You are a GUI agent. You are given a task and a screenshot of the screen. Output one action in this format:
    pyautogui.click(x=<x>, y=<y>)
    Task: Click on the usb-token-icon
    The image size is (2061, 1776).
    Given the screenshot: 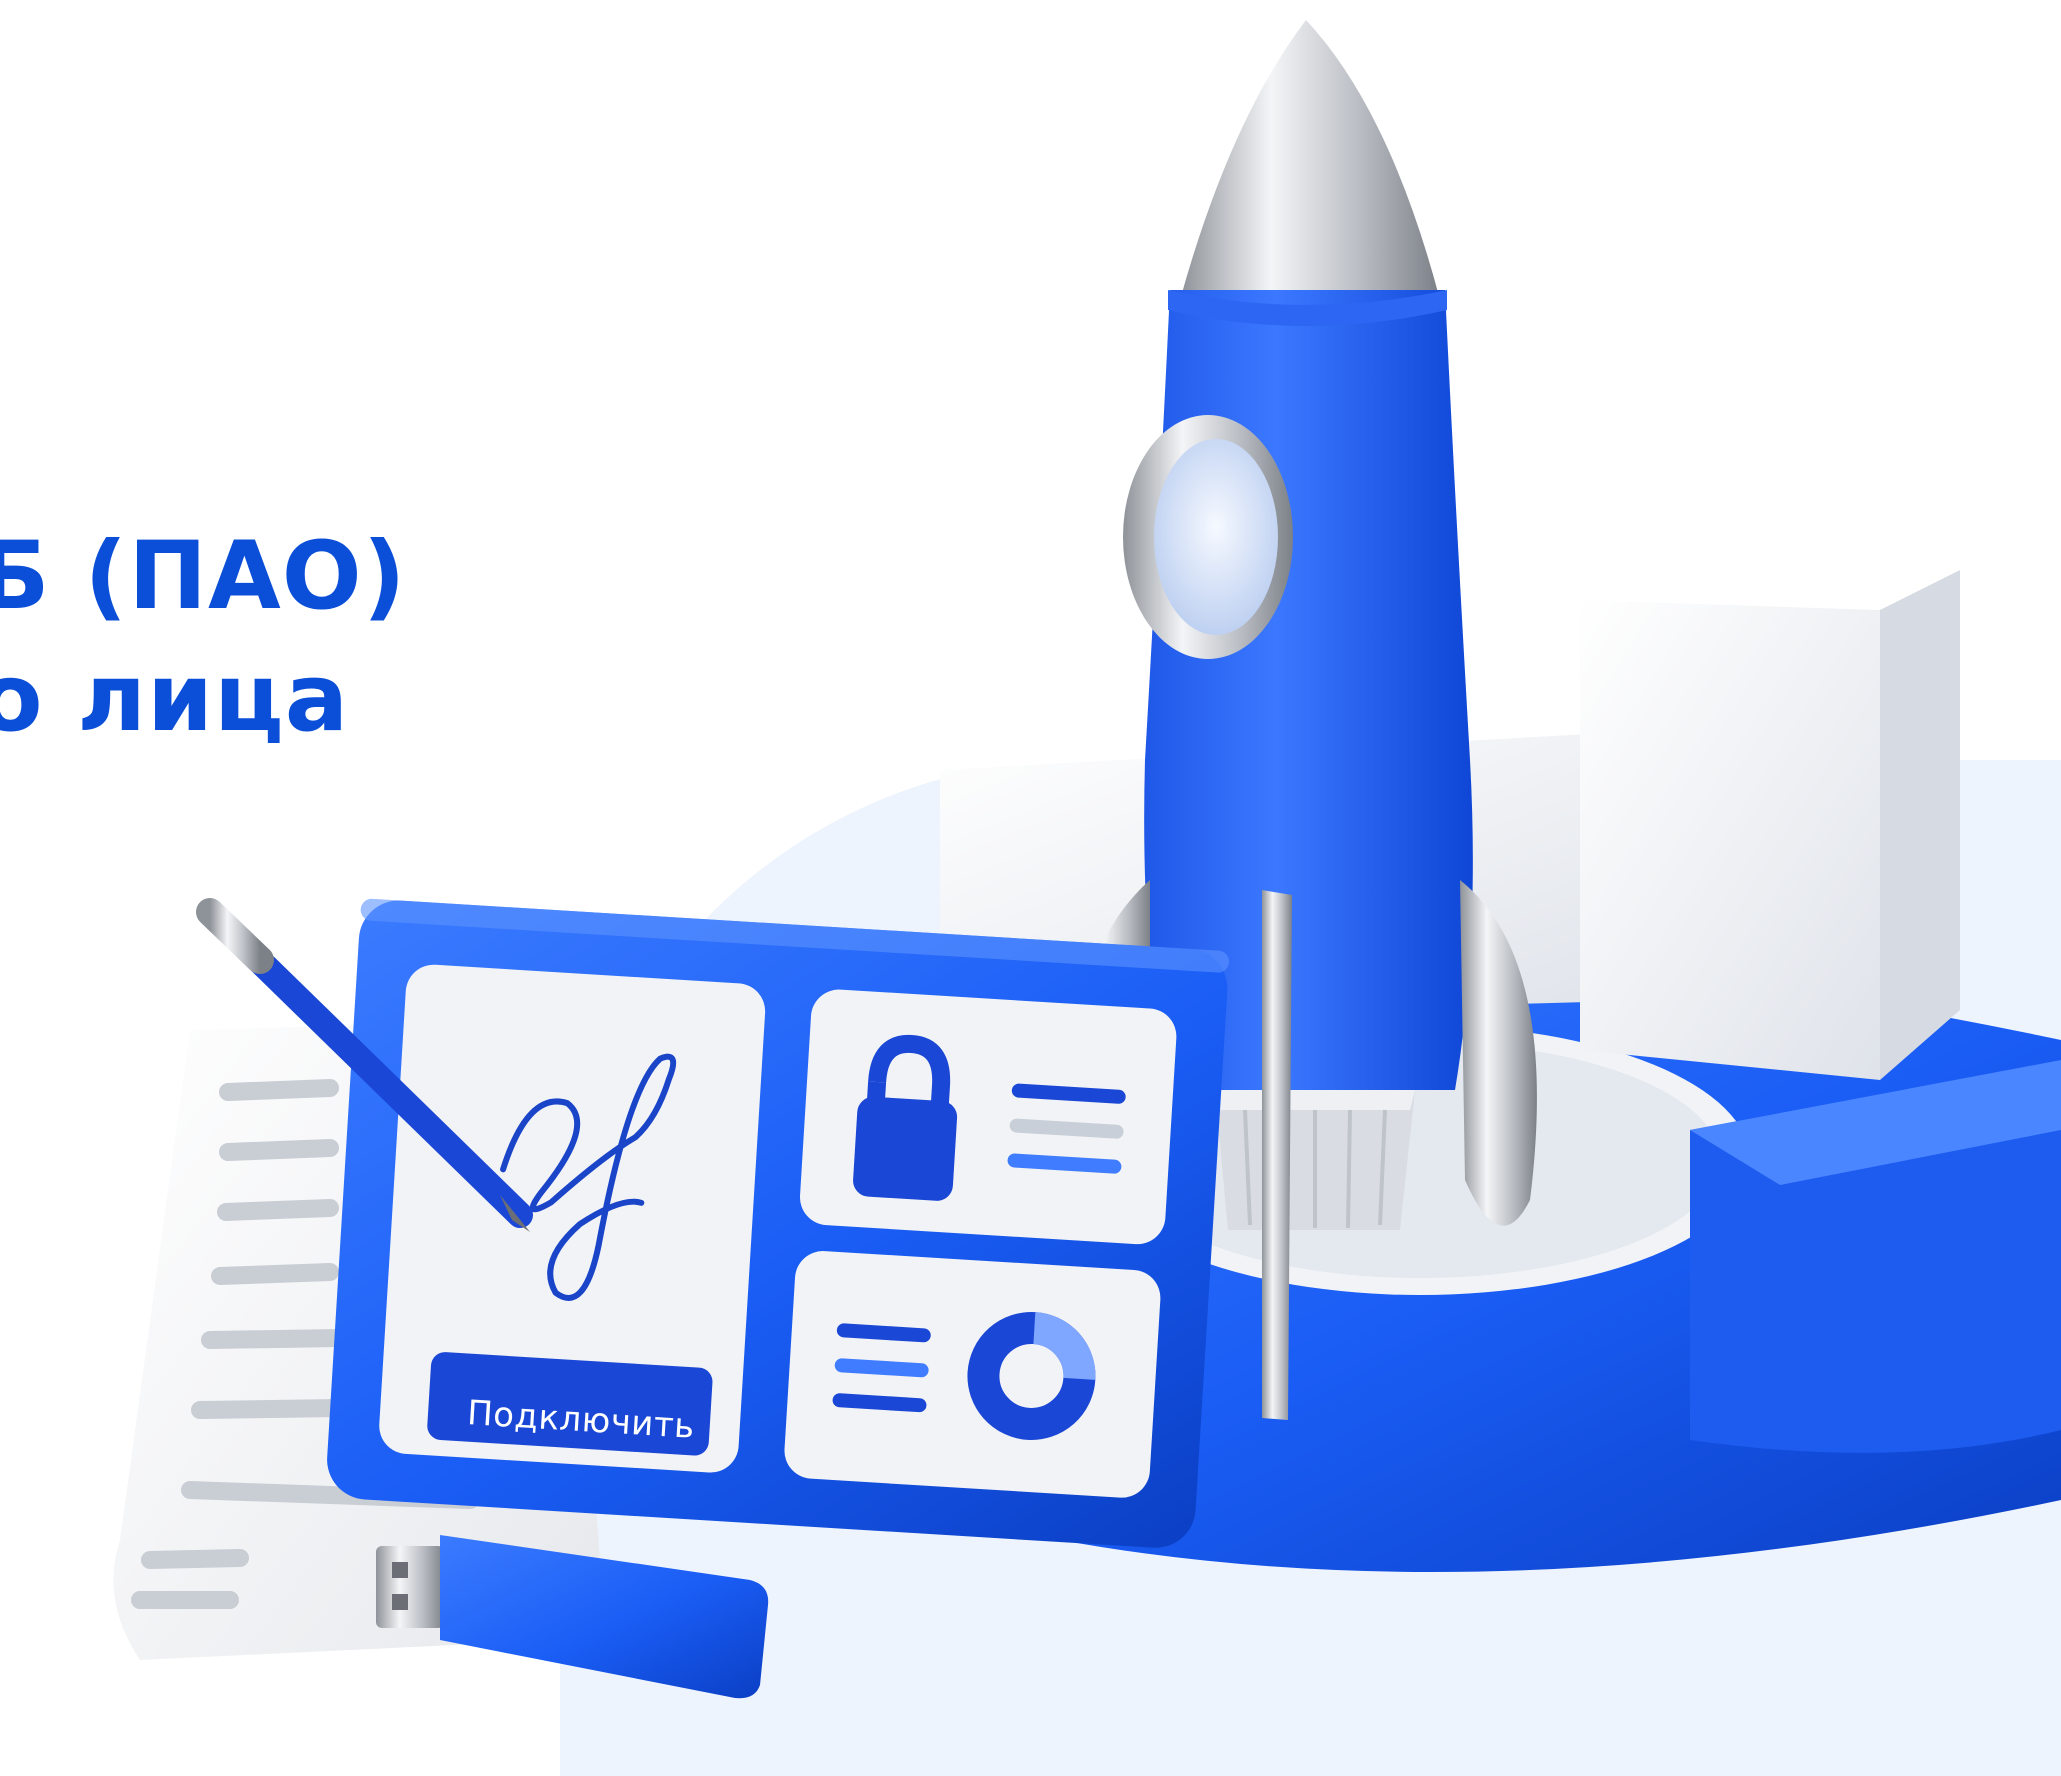 What is the action you would take?
    pyautogui.click(x=572, y=1617)
    